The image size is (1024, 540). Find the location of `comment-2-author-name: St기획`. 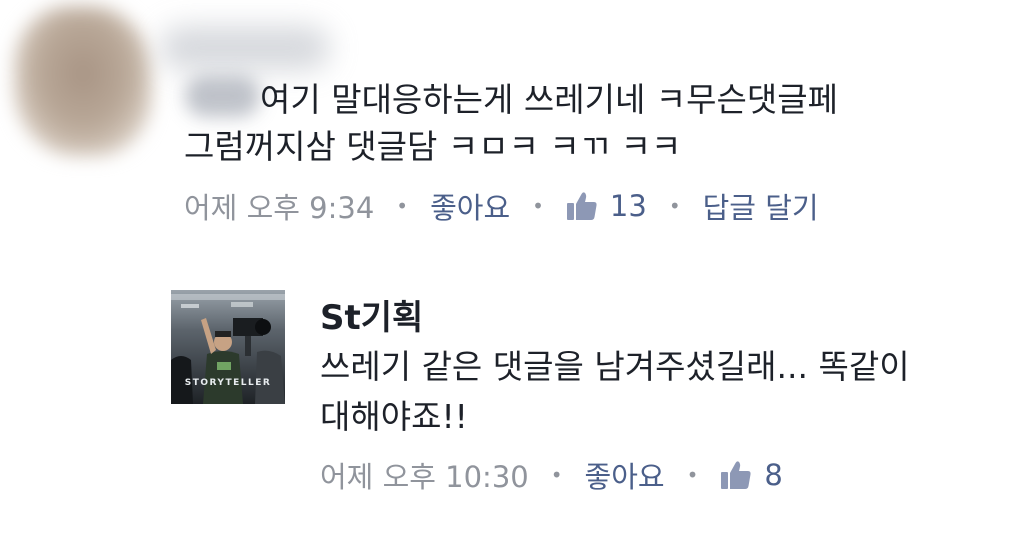

comment-2-author-name: St기획 is located at coordinates (371, 318).